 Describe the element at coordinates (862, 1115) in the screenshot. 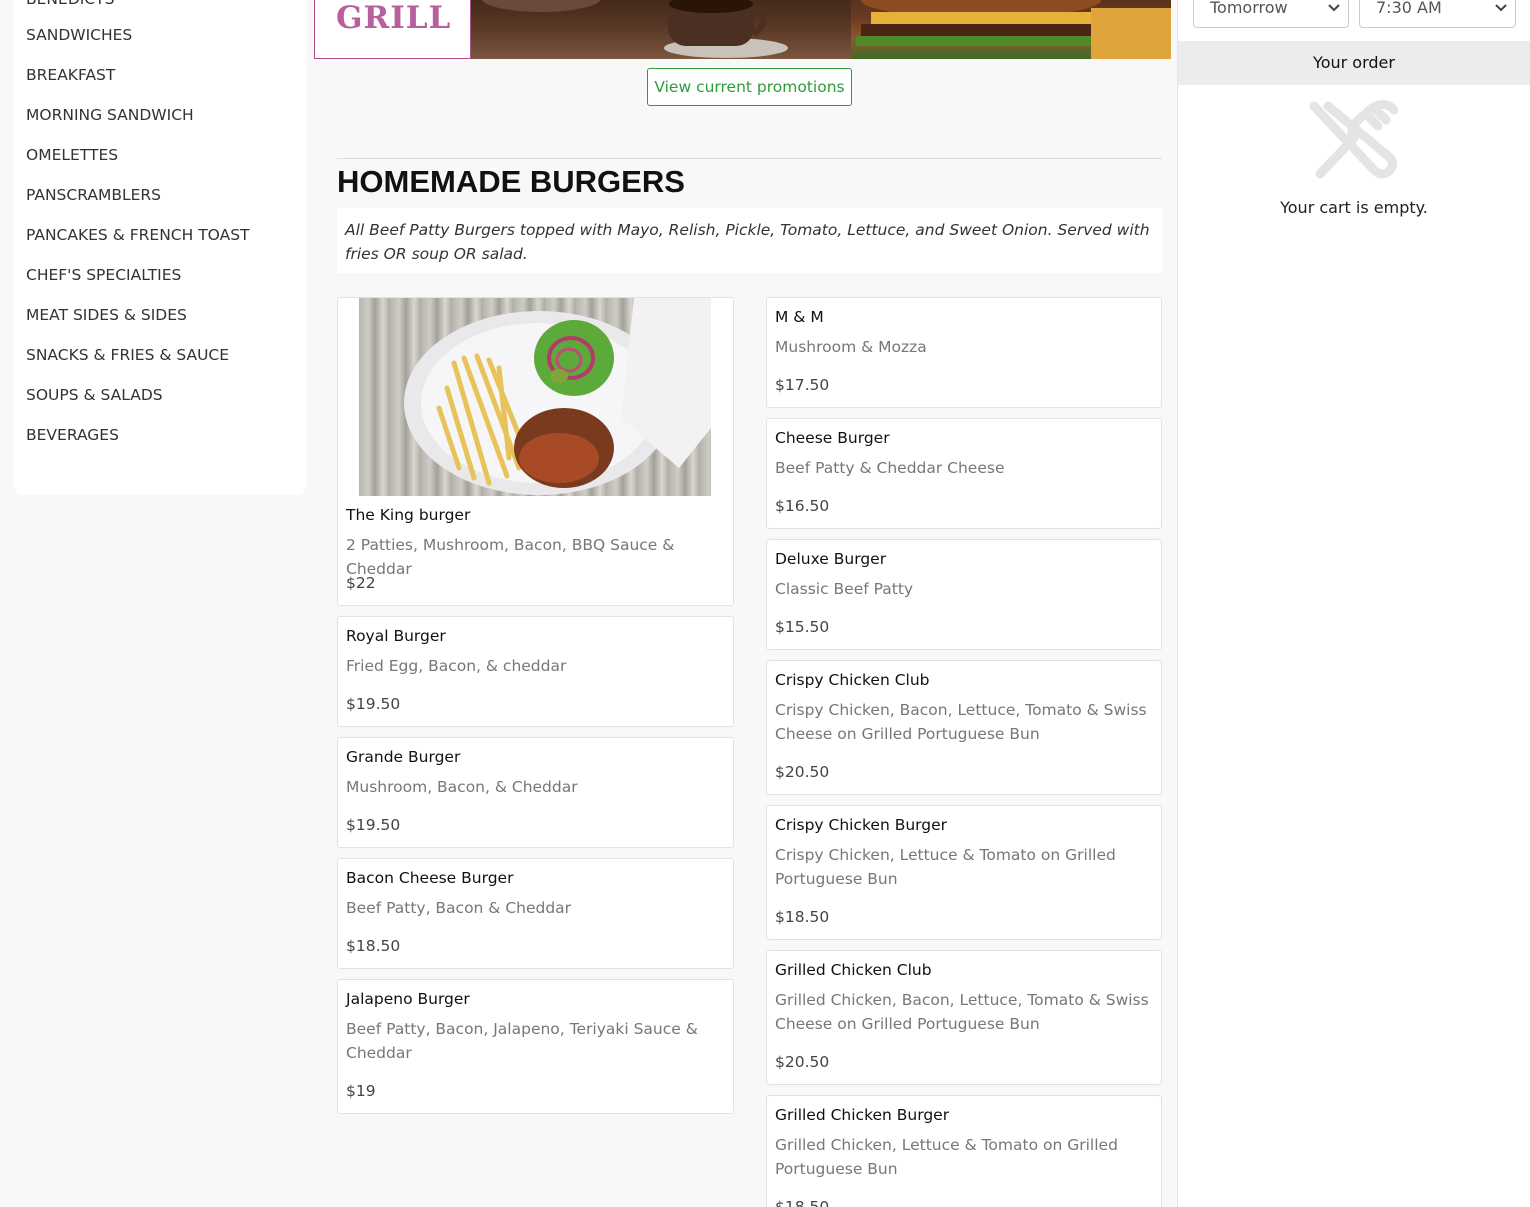

I see `item-name: Grilled Chicken Burger` at that location.